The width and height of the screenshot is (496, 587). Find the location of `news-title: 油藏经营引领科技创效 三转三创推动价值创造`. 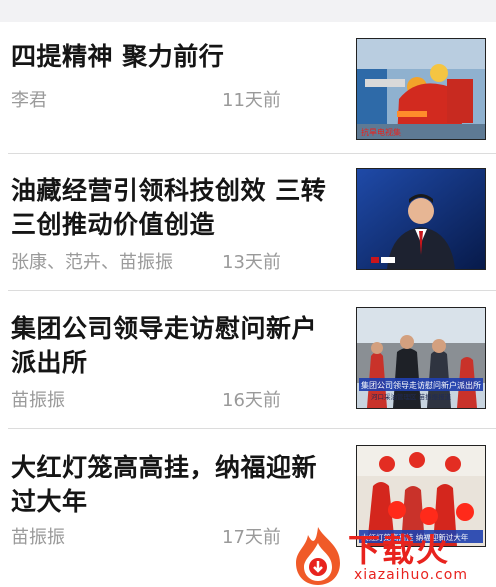

news-title: 油藏经营引领科技创效 三转三创推动价值创造 is located at coordinates (176, 208).